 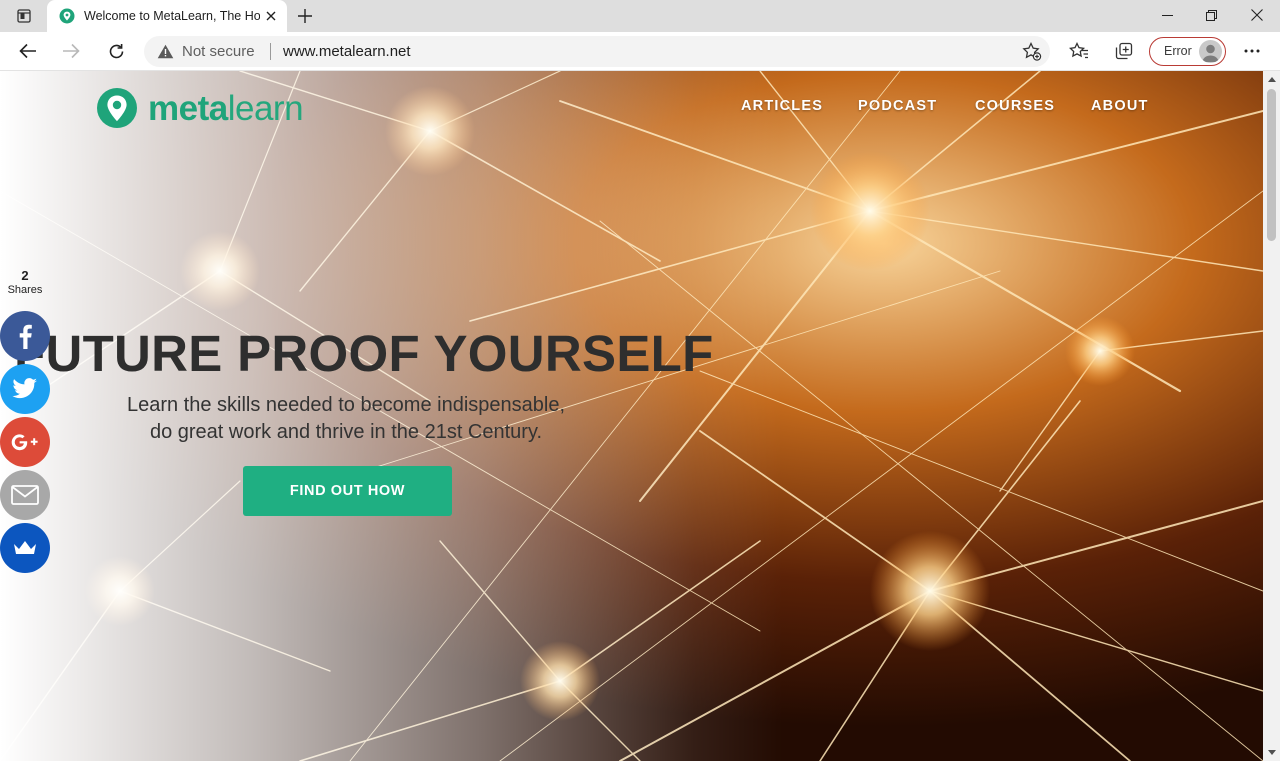 I want to click on forward-icon, so click(x=71, y=51).